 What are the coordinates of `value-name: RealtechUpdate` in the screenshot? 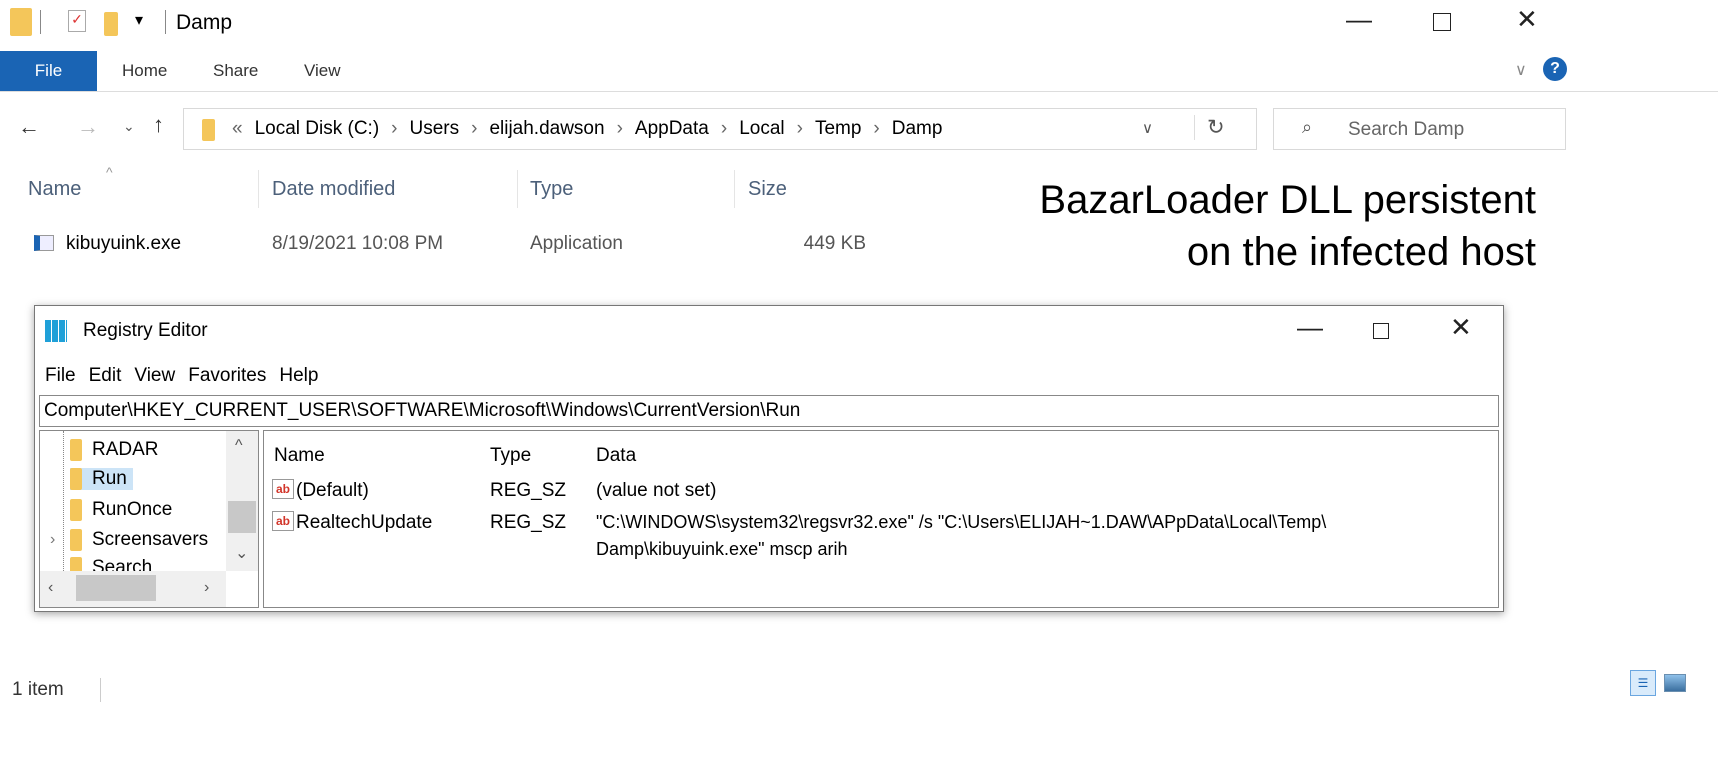 It's located at (364, 522).